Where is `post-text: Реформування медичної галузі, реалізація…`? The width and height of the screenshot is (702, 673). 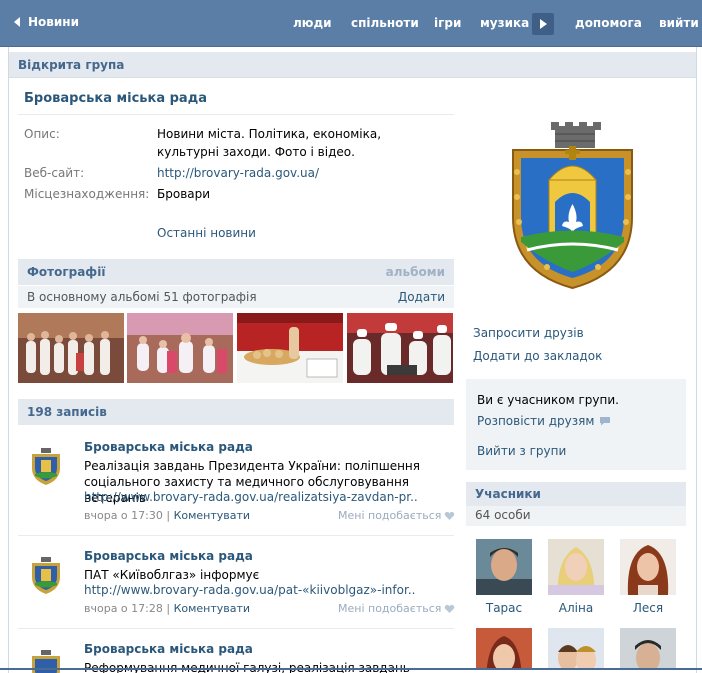
post-text: Реформування медичної галузі, реалізація… is located at coordinates (247, 667).